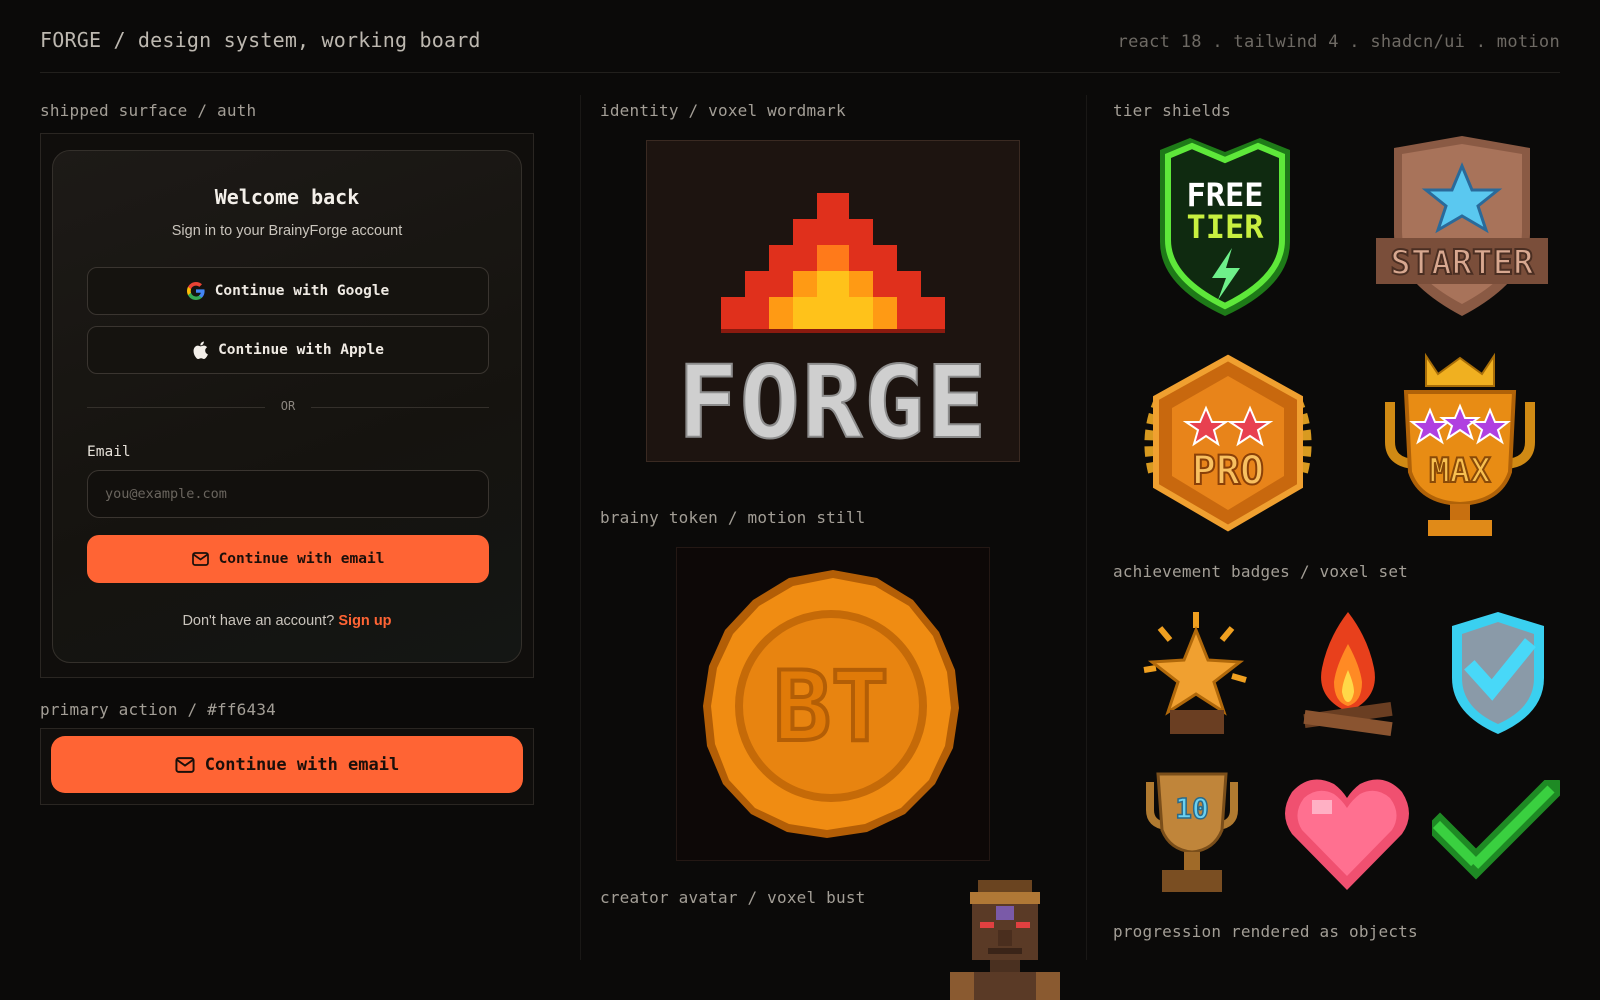  Describe the element at coordinates (1265, 931) in the screenshot. I see `section-label-progression: progression rendered as objects` at that location.